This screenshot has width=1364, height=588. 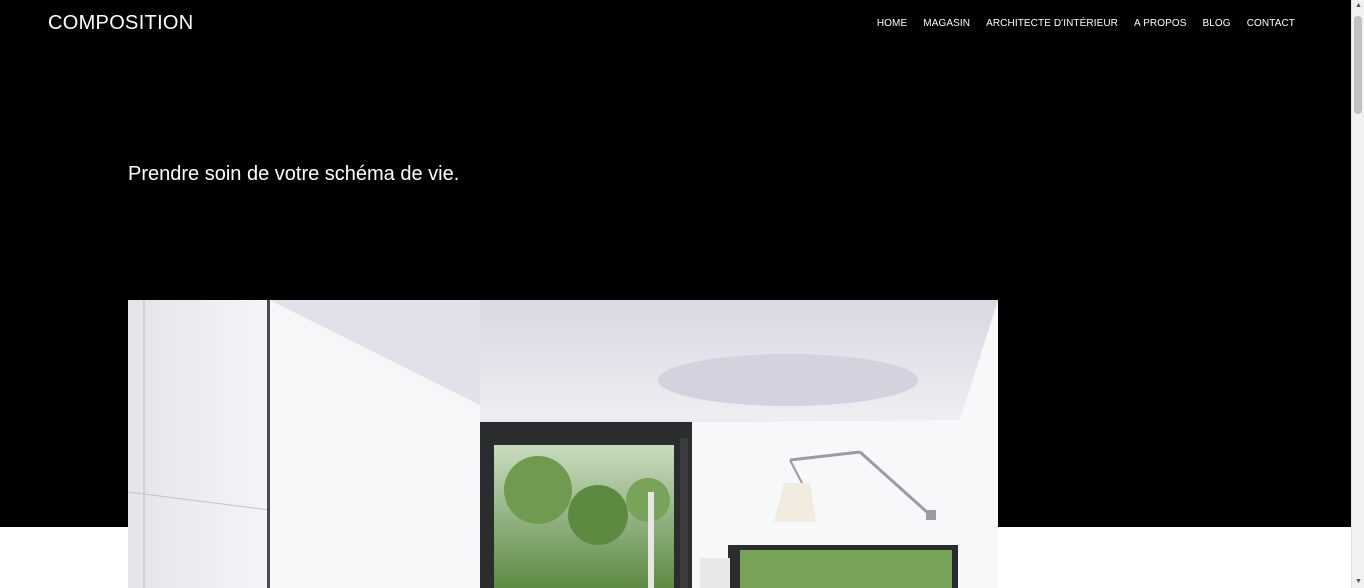 What do you see at coordinates (1358, 6) in the screenshot?
I see `triangle-up-icon: ▲` at bounding box center [1358, 6].